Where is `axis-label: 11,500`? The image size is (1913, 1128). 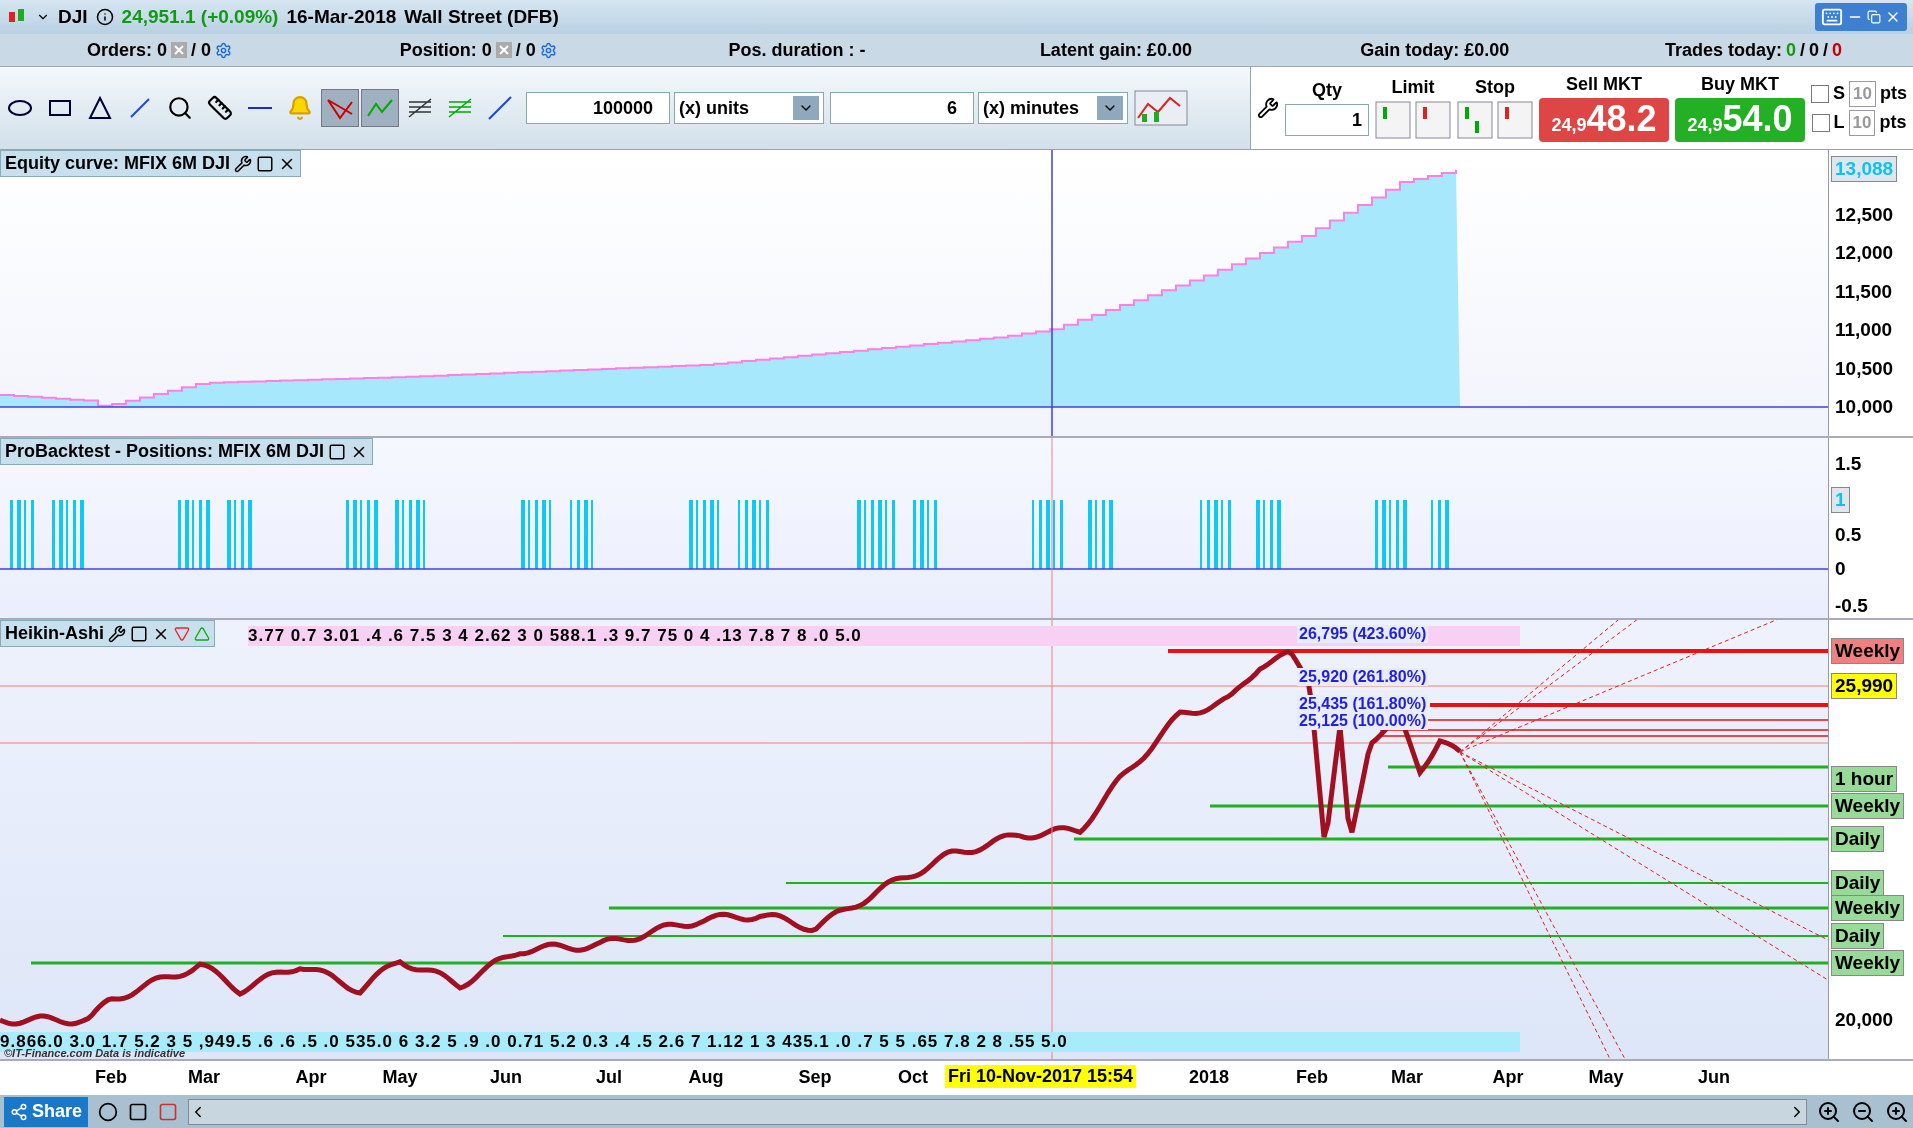
axis-label: 11,500 is located at coordinates (1864, 292).